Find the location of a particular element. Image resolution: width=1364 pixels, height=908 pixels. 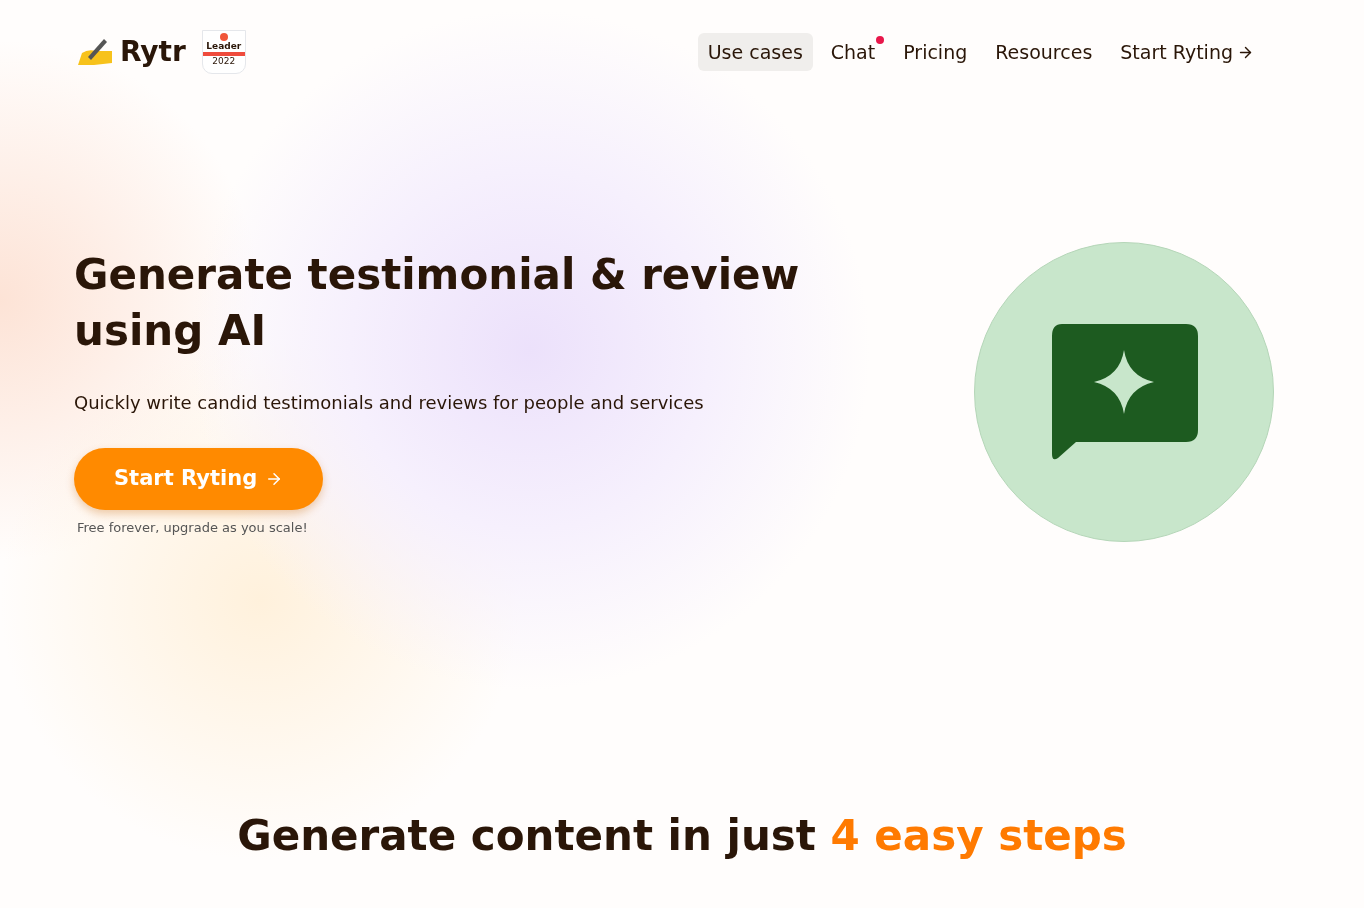

free-note: Free forever, upgrade as you scale! is located at coordinates (193, 527).